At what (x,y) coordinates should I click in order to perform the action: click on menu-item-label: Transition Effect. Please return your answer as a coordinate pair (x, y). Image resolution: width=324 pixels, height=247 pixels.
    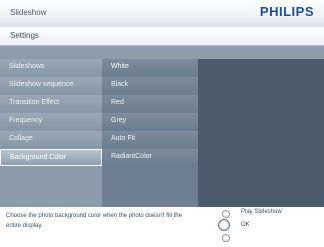
    Looking at the image, I should click on (34, 102).